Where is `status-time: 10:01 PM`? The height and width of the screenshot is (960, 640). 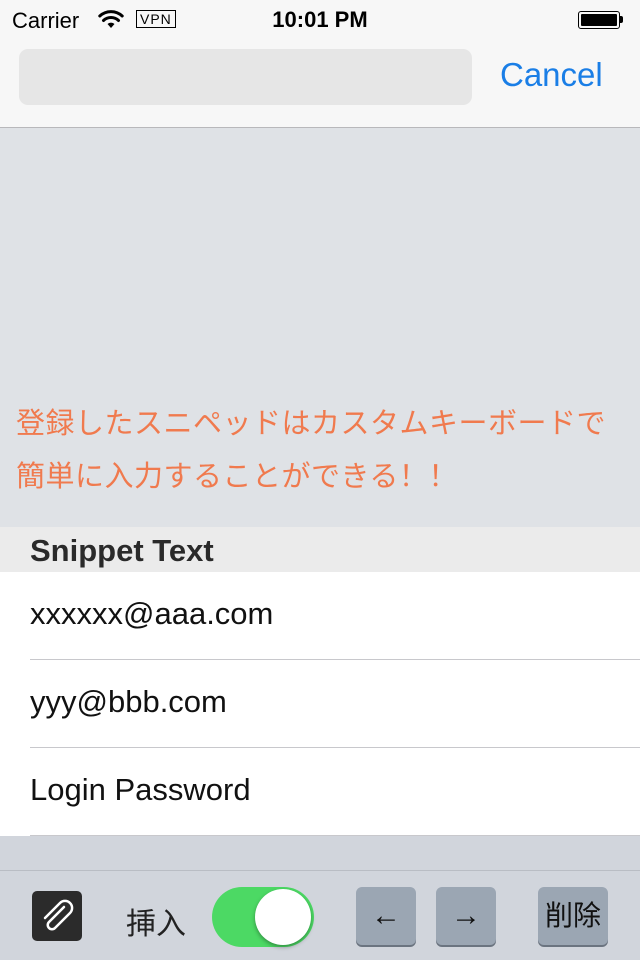 status-time: 10:01 PM is located at coordinates (320, 19).